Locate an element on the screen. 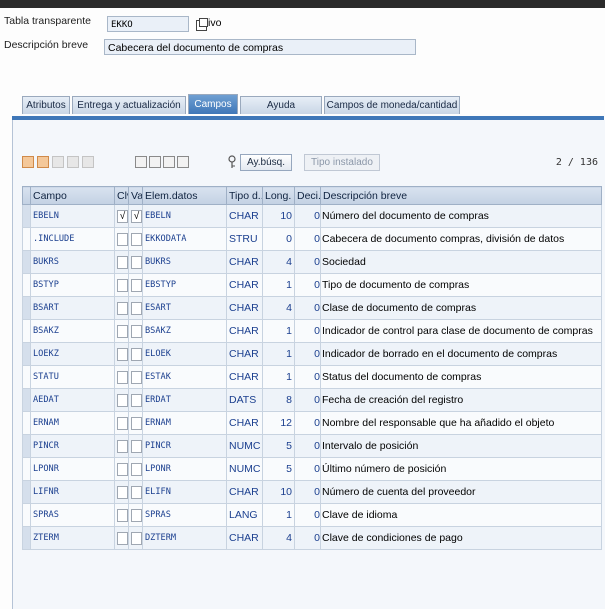 This screenshot has height=609, width=605. table-name-field: EKKO is located at coordinates (148, 24).